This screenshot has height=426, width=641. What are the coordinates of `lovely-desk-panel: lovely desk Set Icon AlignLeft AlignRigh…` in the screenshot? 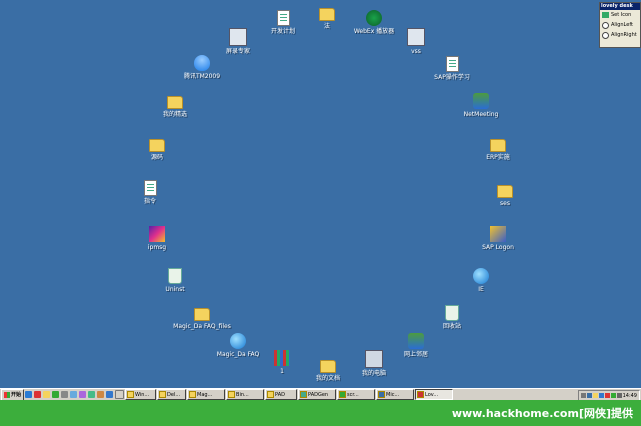 It's located at (620, 25).